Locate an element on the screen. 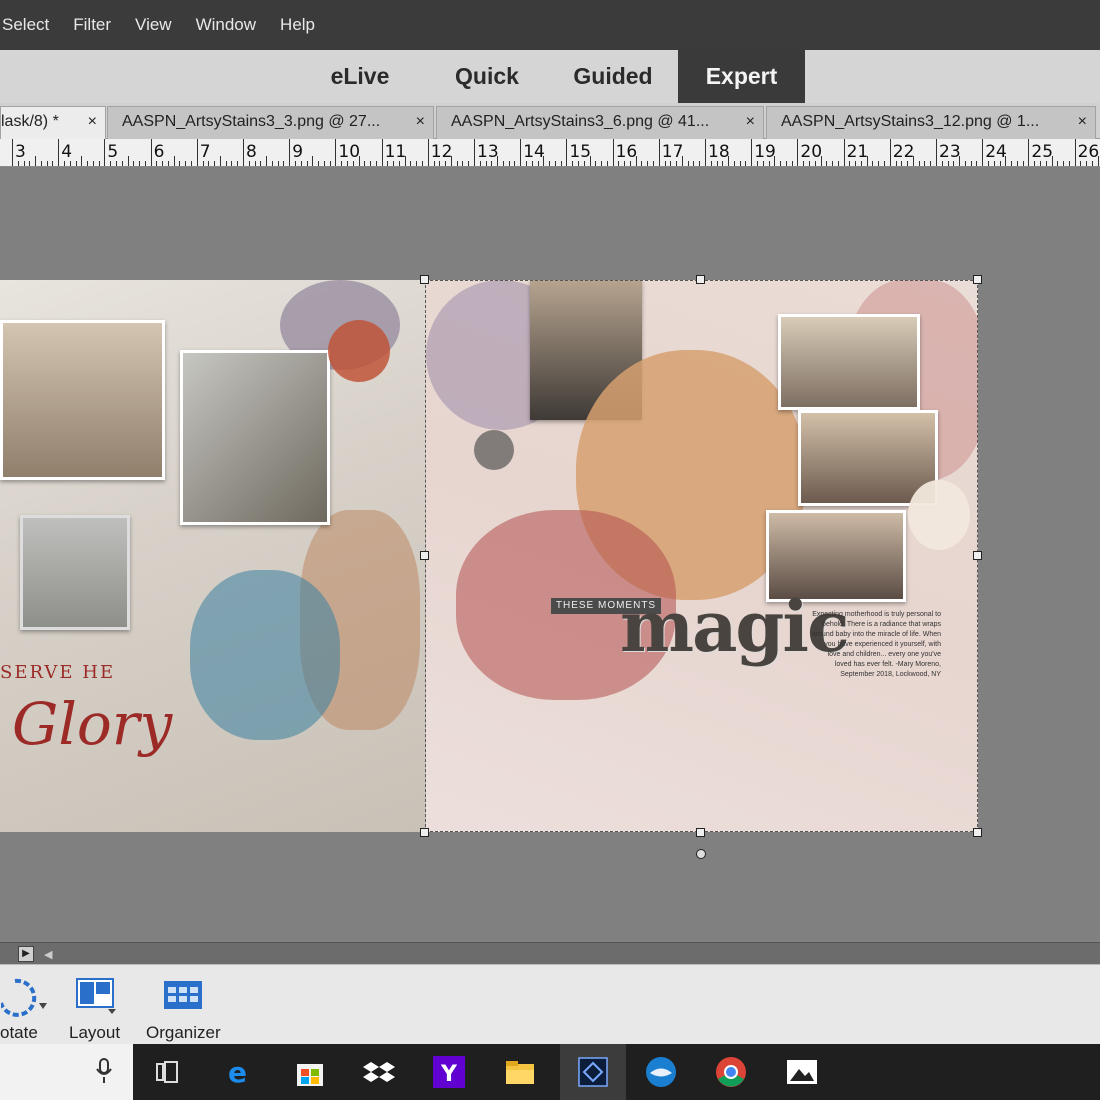  tab-expert: Expert is located at coordinates (741, 76).